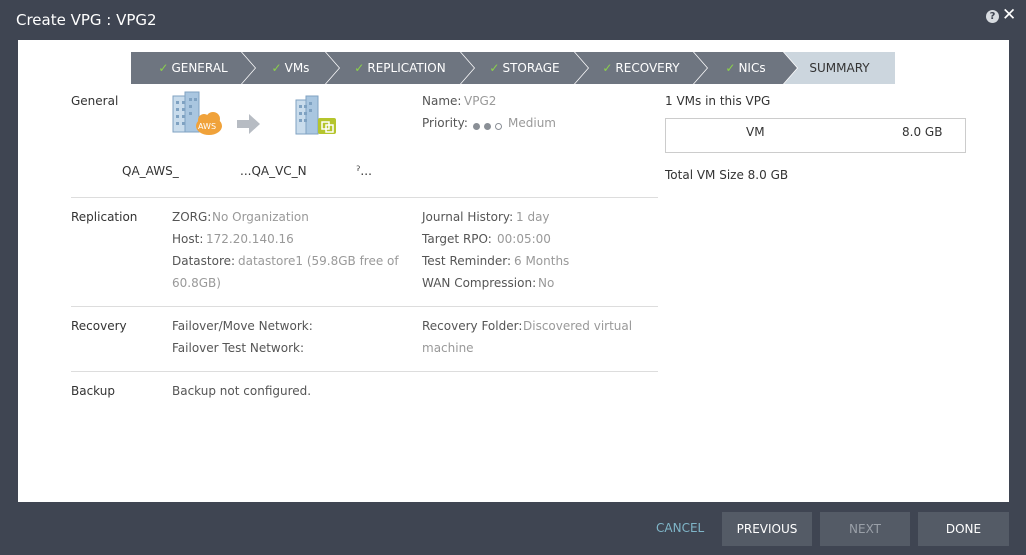 The width and height of the screenshot is (1026, 555). I want to click on window-titlebar: Create VPG : VPG2 ? ✕, so click(513, 20).